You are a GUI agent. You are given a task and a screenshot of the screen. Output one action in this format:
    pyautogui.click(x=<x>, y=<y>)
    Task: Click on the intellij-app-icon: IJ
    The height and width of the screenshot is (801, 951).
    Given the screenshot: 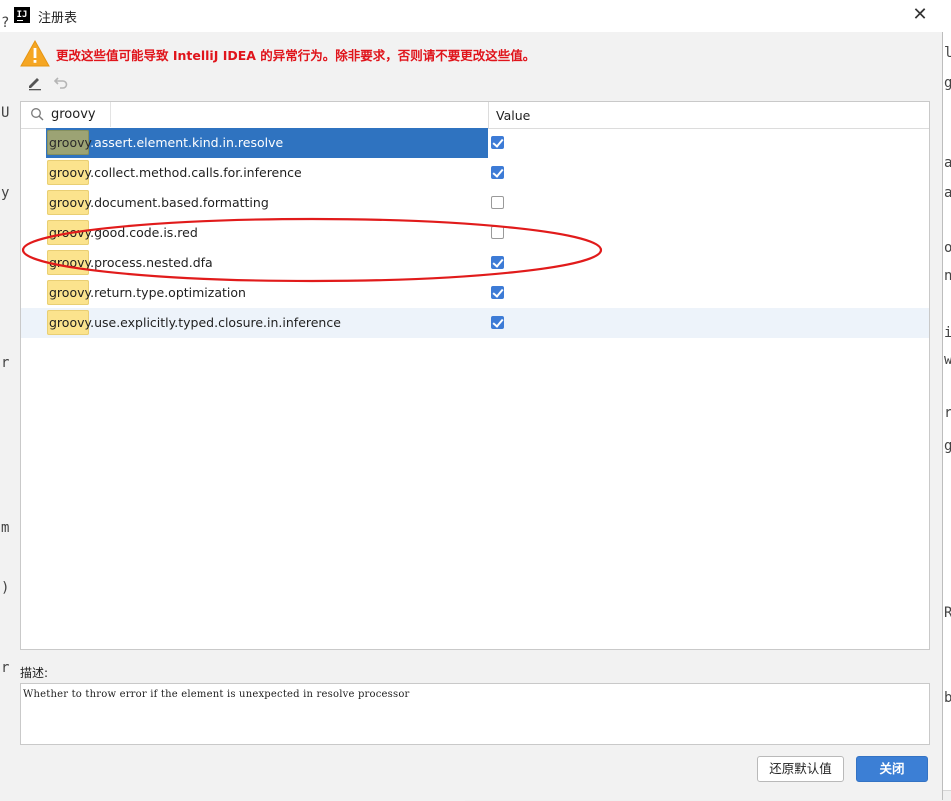 What is the action you would take?
    pyautogui.click(x=22, y=15)
    